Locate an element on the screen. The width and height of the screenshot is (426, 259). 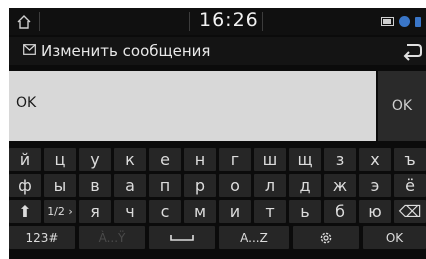
settings-key is located at coordinates (326, 237).